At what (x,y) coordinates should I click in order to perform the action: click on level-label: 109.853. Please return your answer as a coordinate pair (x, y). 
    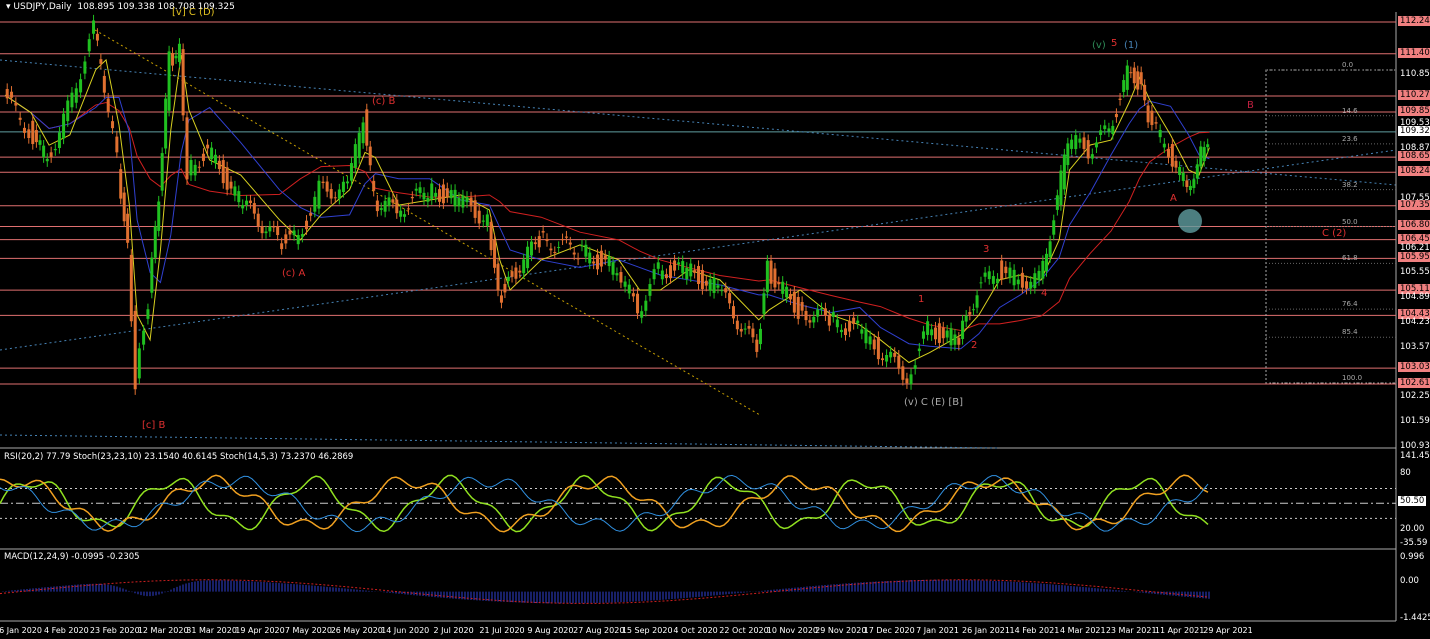
    Looking at the image, I should click on (1414, 110).